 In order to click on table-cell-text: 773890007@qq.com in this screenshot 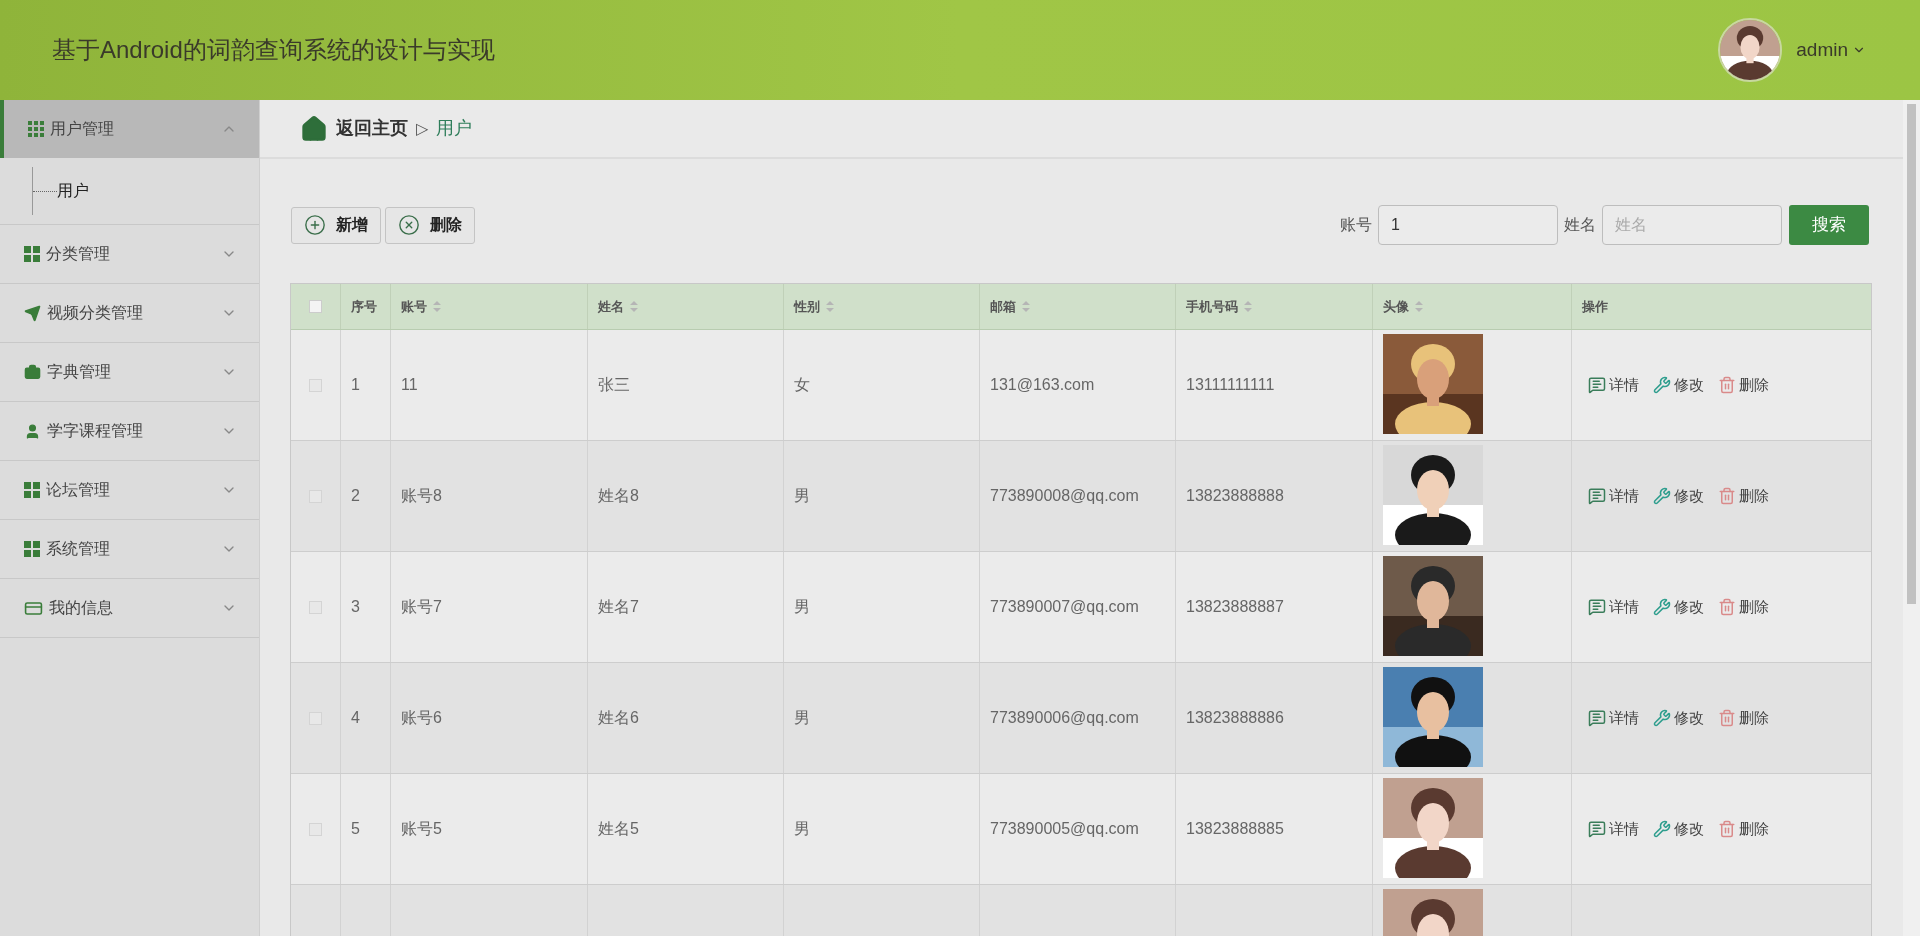, I will do `click(1064, 607)`.